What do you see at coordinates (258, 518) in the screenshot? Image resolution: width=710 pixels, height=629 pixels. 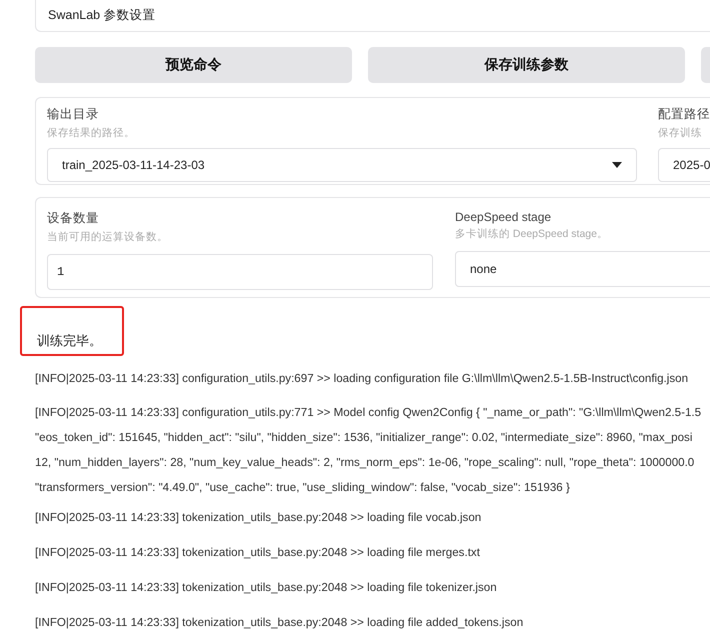 I see `log-entry: [INFO|2025-03-11 14:23:33] tokenization_utils_base.py:2048 >> loading file vocab.json` at bounding box center [258, 518].